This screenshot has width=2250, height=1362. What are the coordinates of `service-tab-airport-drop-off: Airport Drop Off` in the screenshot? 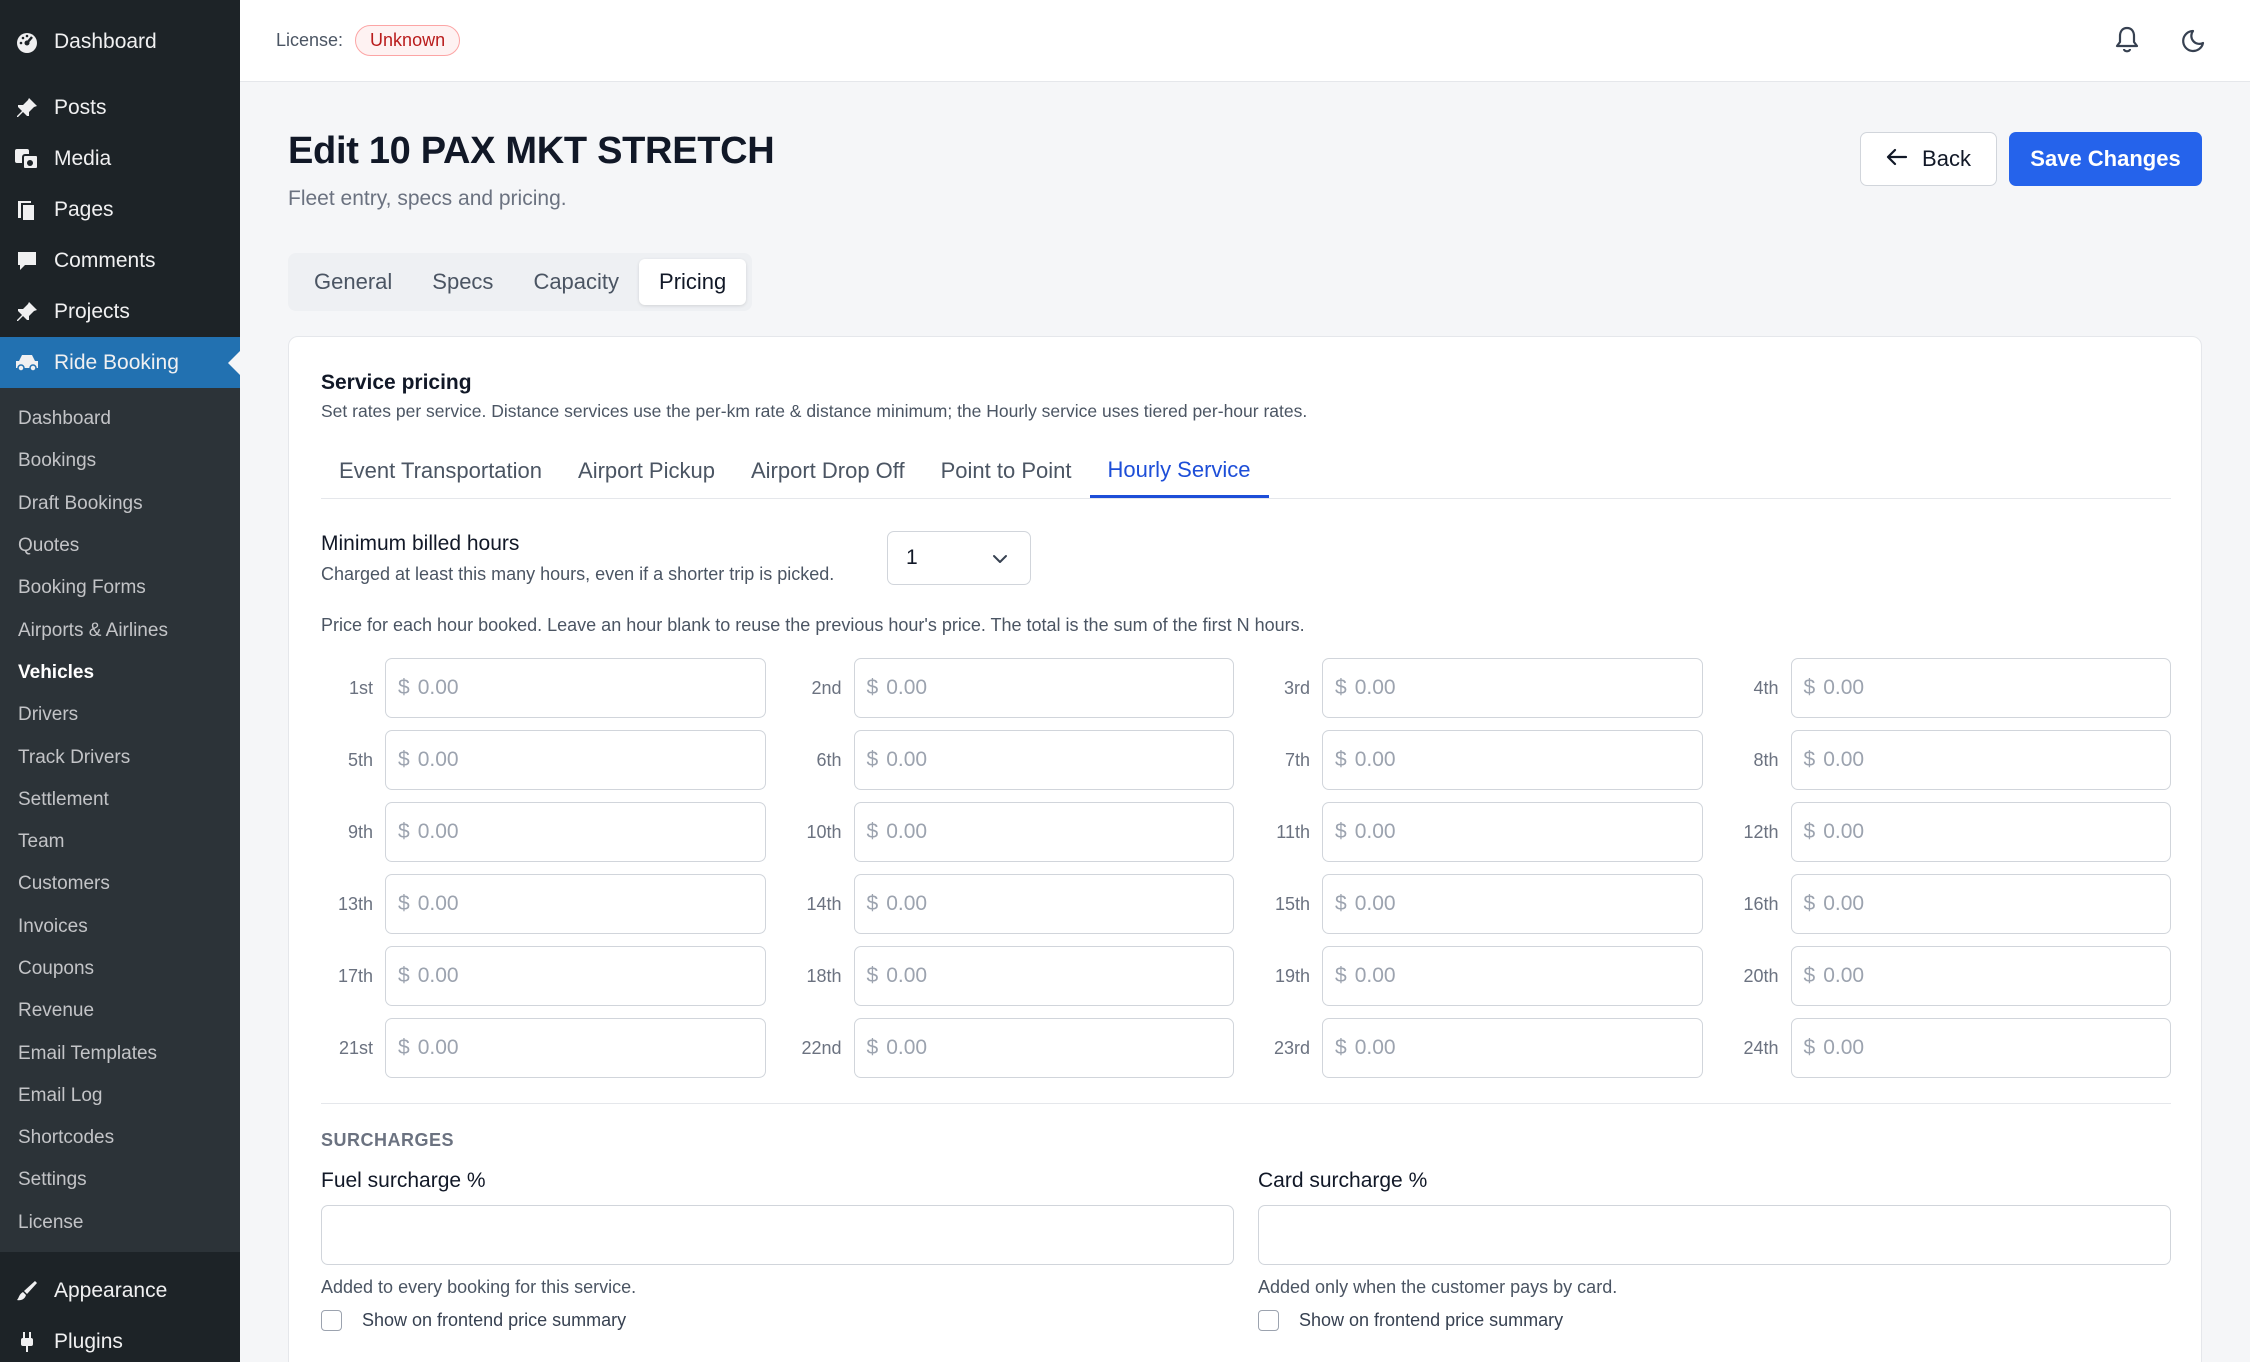 It's located at (828, 471).